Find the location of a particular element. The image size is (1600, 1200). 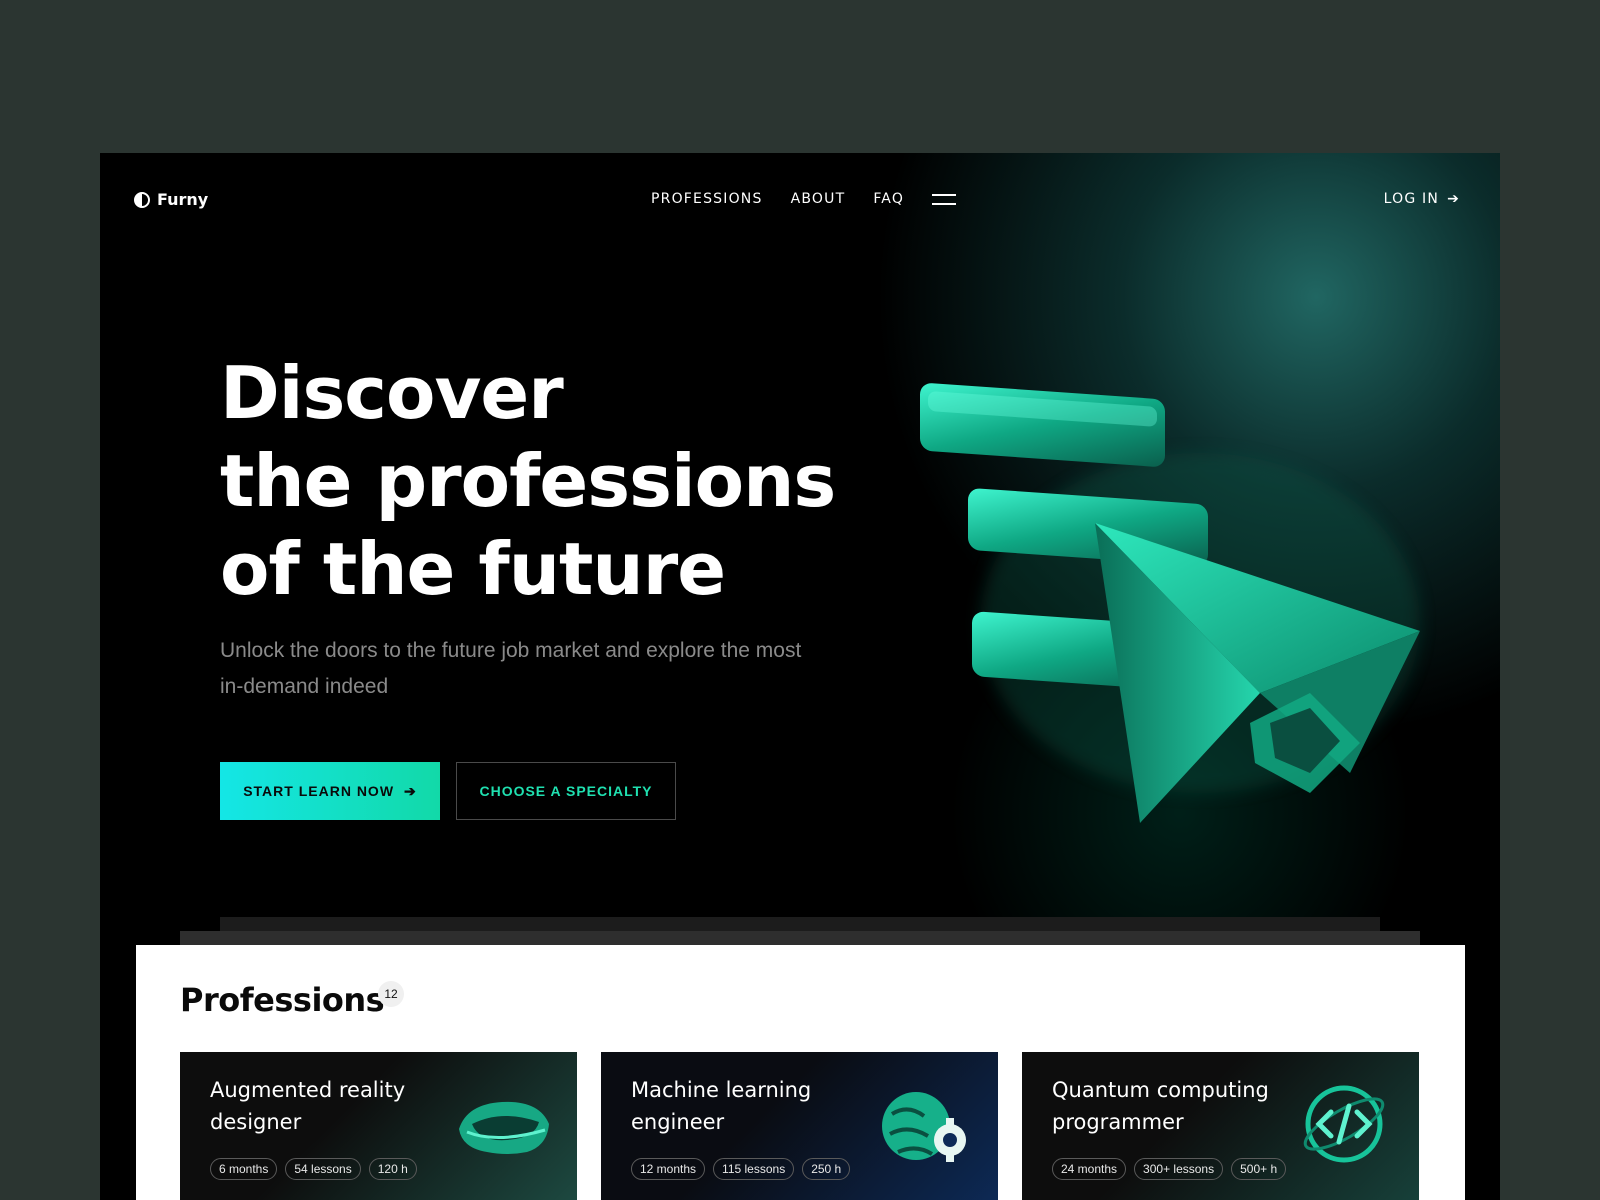

choose-specialty-button: CHOOSE A SPECIALTY is located at coordinates (566, 791).